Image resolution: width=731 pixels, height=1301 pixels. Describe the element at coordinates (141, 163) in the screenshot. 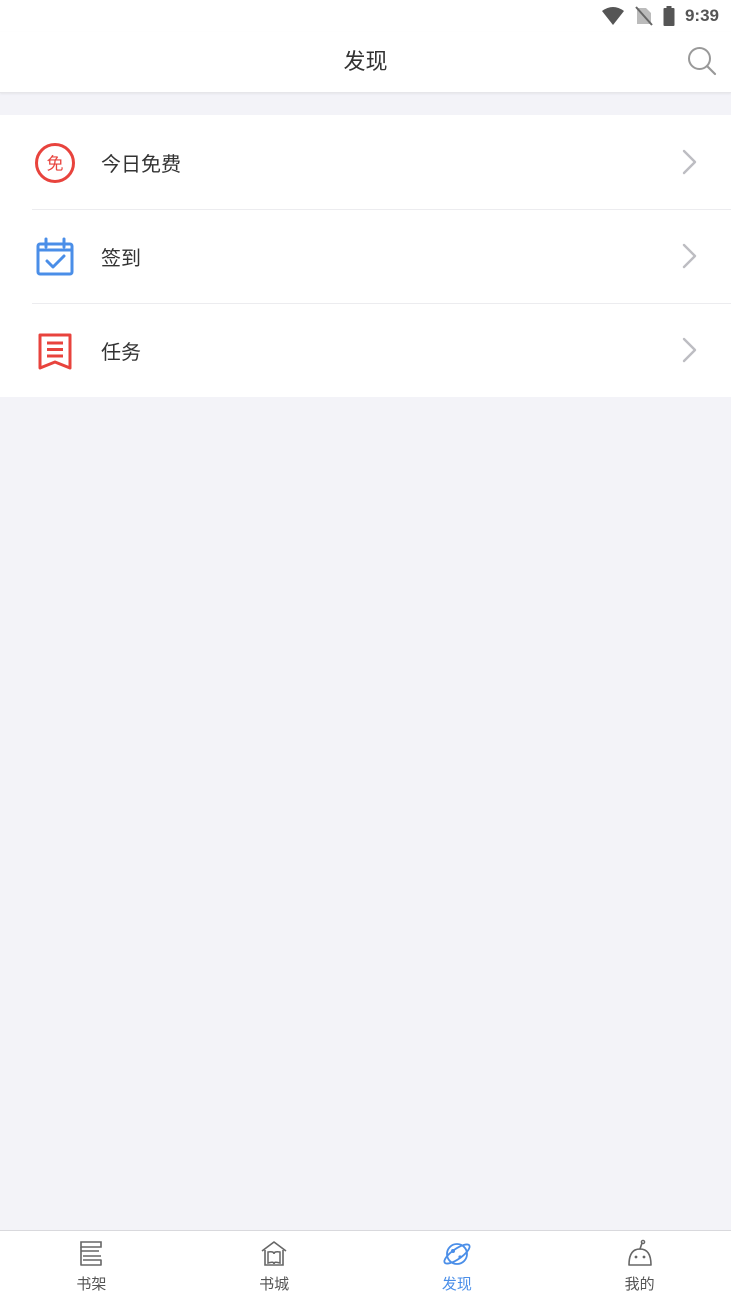

I see `menu-item-label: 今日免费` at that location.